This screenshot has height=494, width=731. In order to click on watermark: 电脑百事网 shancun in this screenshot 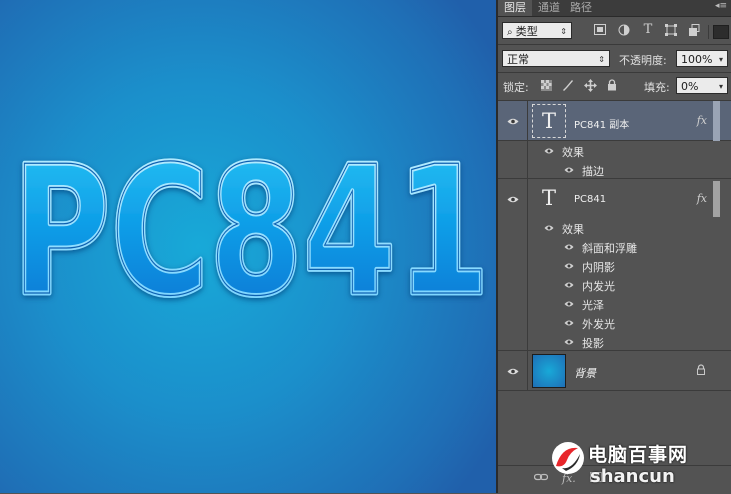, I will do `click(639, 465)`.